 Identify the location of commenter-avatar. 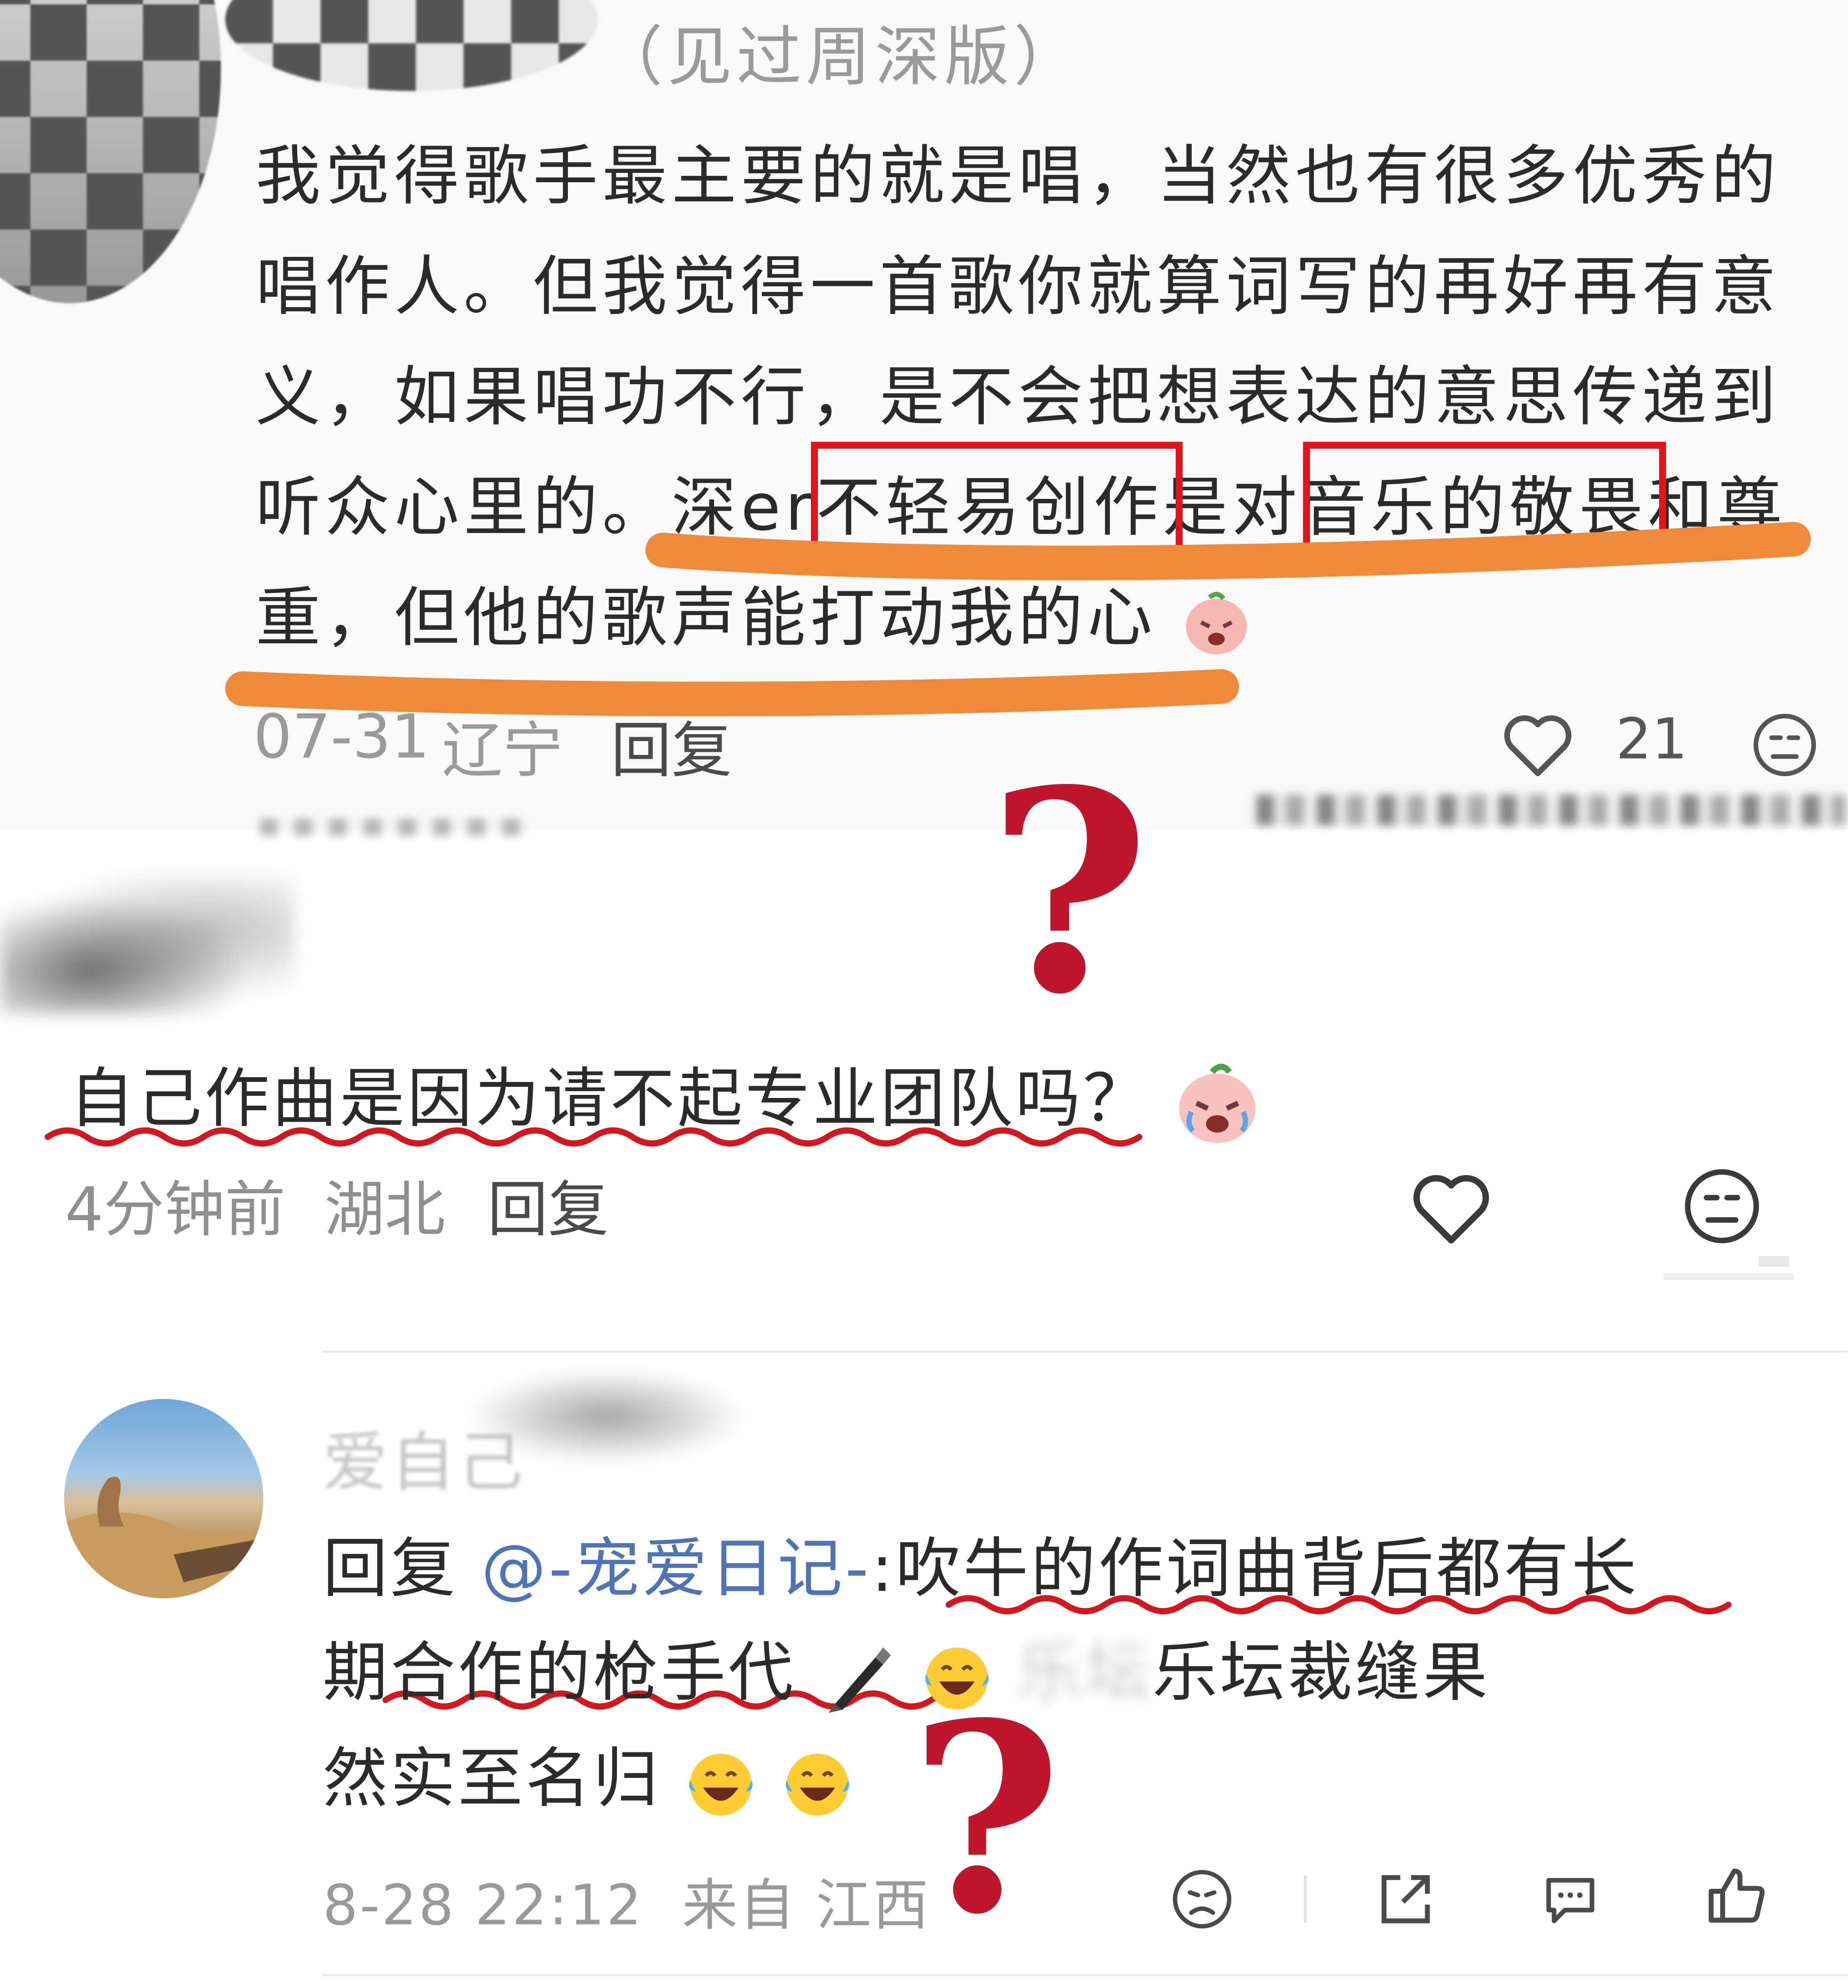
(164, 1498).